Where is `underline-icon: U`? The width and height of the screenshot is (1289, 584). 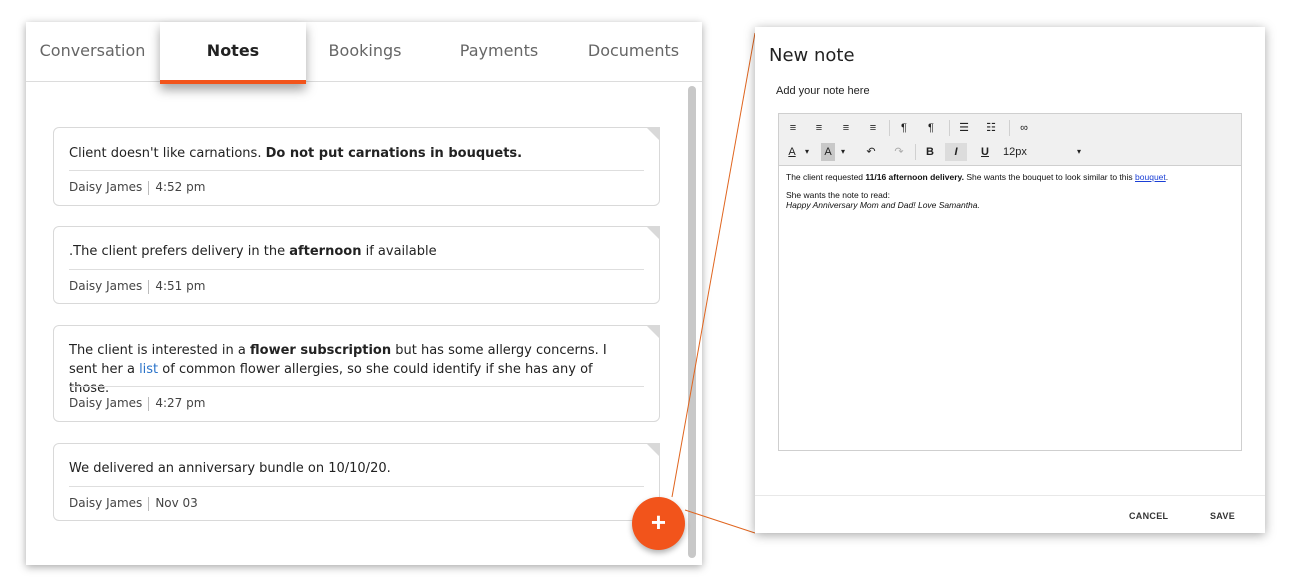 underline-icon: U is located at coordinates (985, 152).